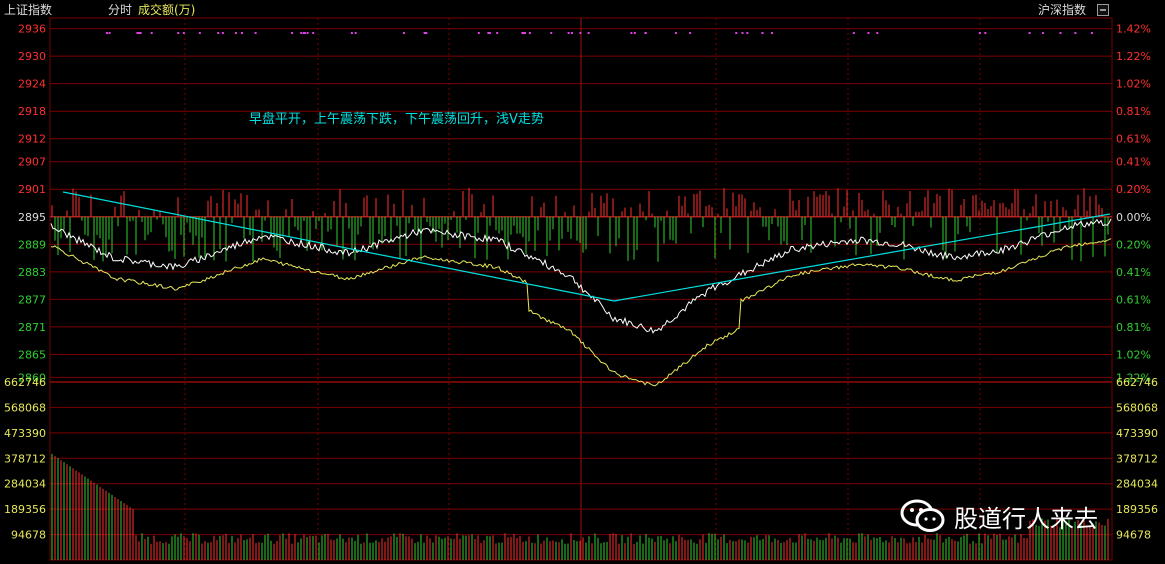  Describe the element at coordinates (32, 111) in the screenshot. I see `y-tick-label: 2918` at that location.